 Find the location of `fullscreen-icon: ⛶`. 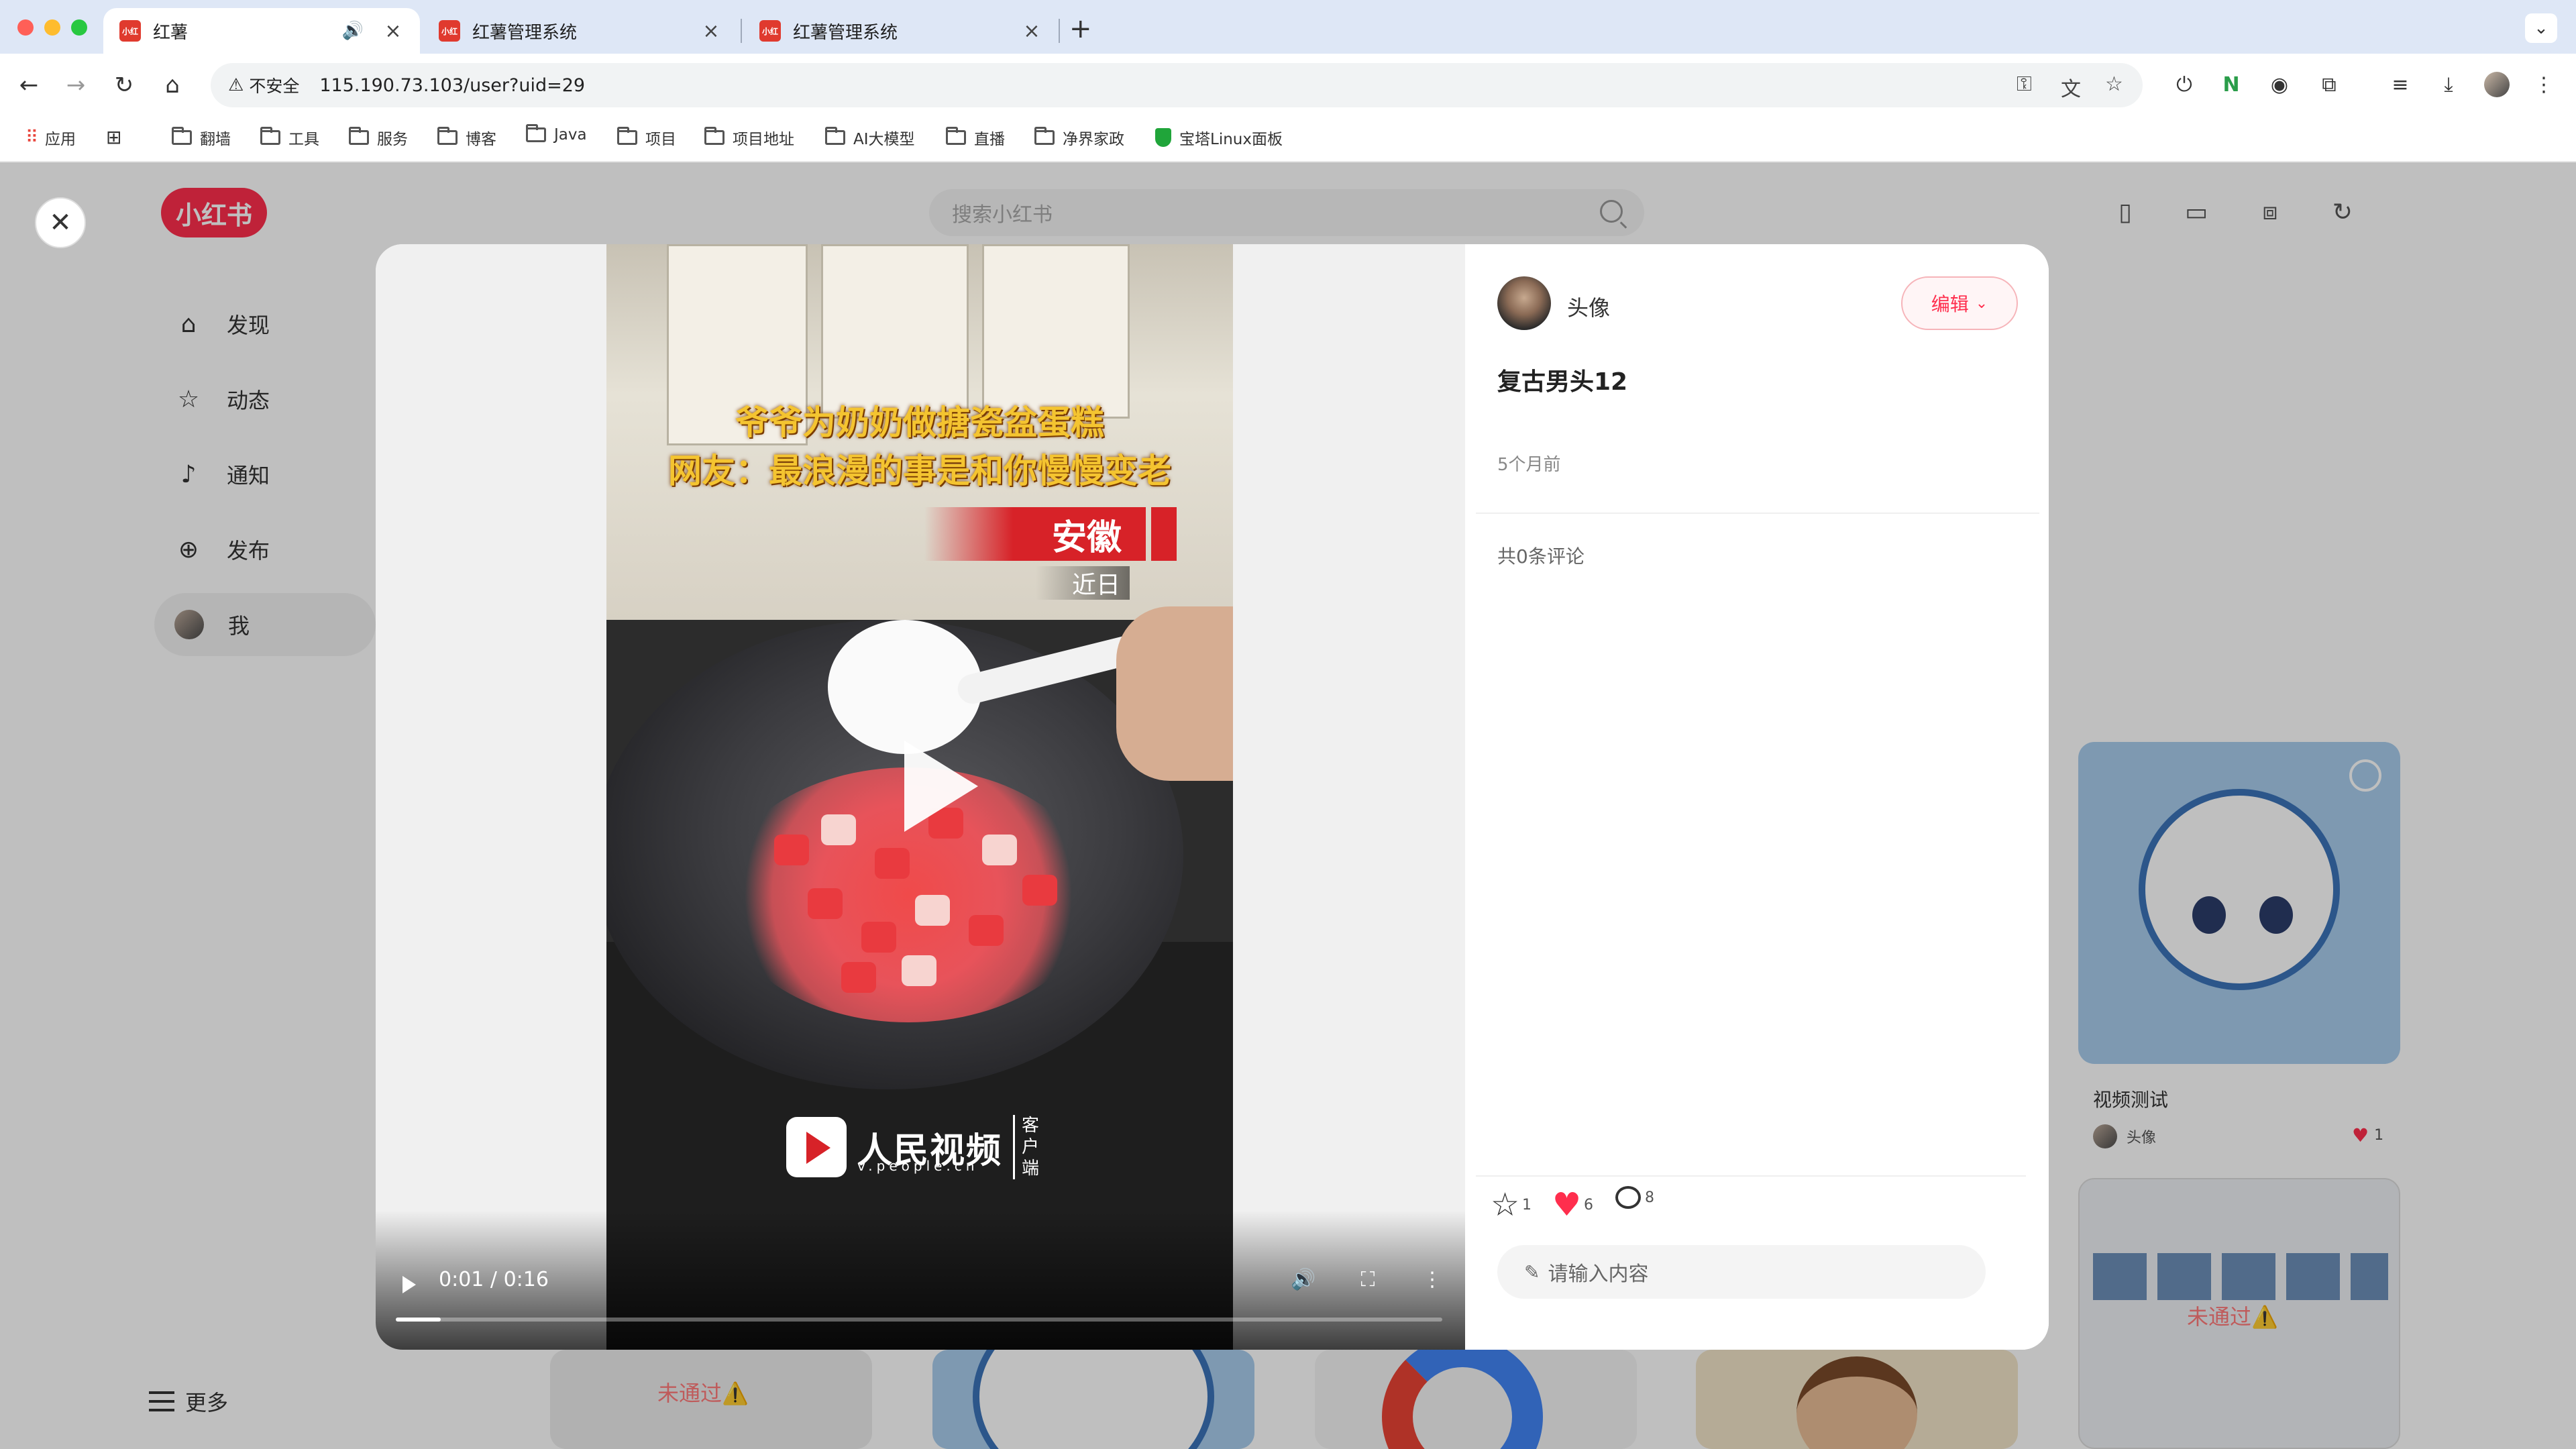

fullscreen-icon: ⛶ is located at coordinates (1368, 1279).